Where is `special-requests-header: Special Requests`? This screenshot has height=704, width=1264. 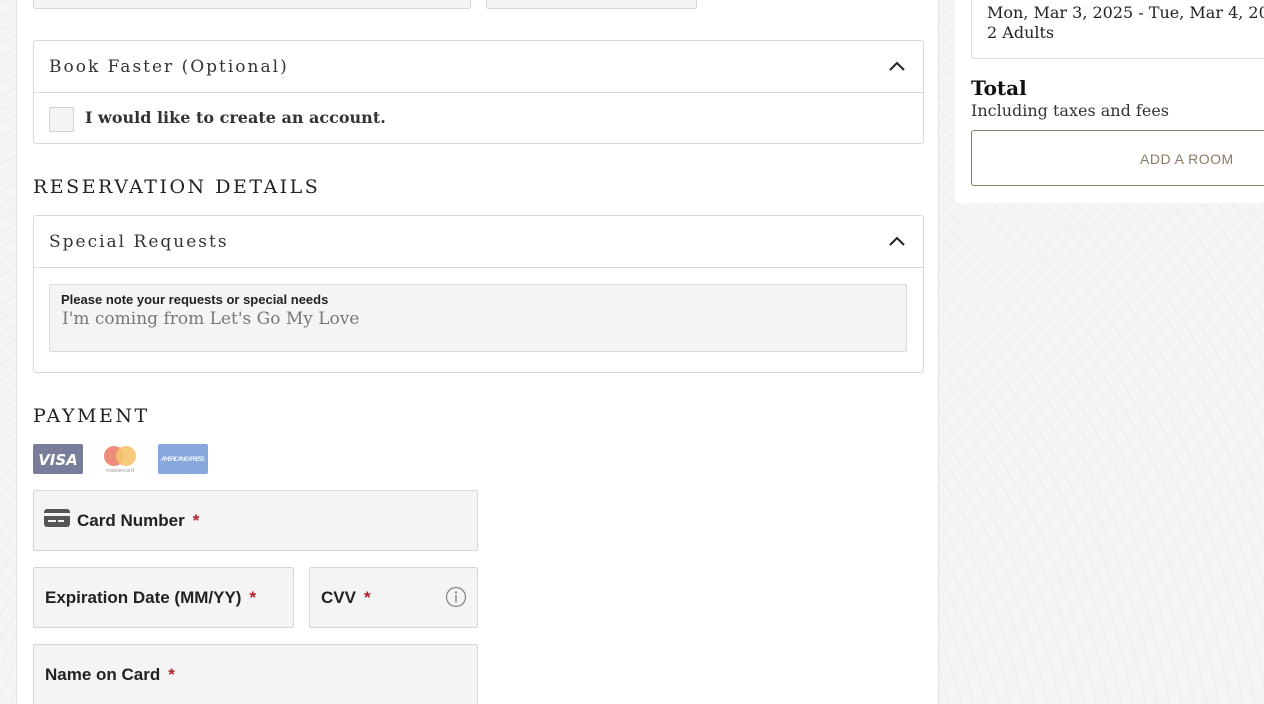 special-requests-header: Special Requests is located at coordinates (478, 242).